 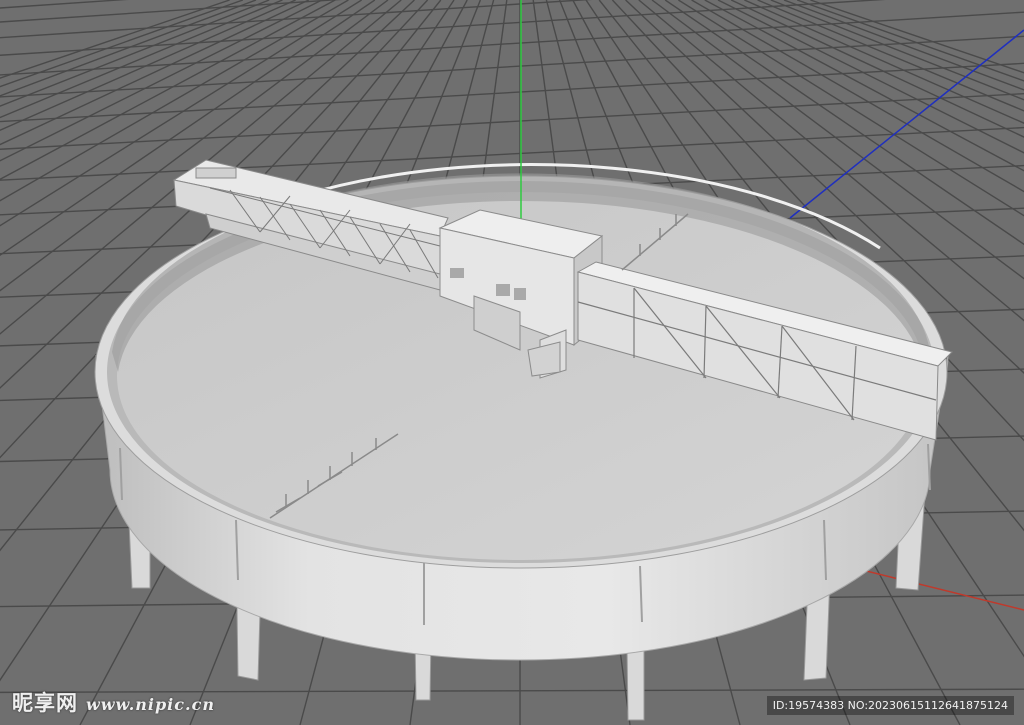 I want to click on z-axis-line, so click(x=906, y=124).